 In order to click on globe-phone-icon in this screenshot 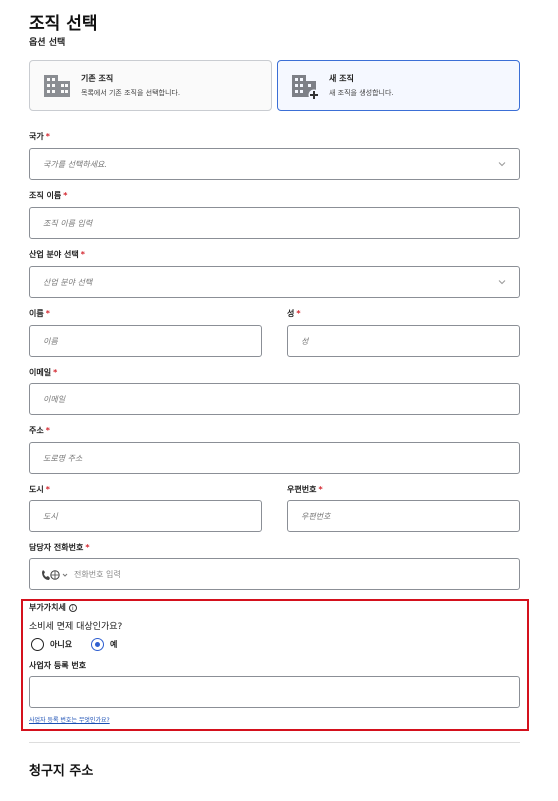, I will do `click(55, 575)`.